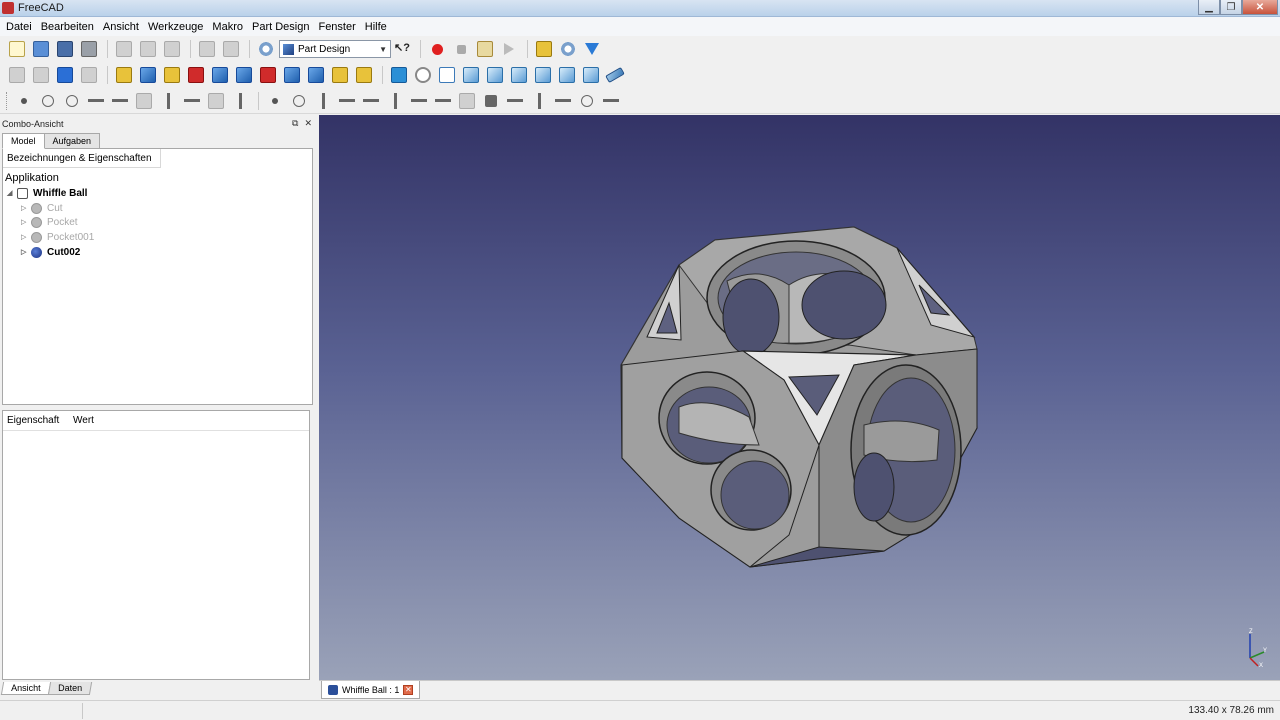 The height and width of the screenshot is (720, 1280). What do you see at coordinates (23, 141) in the screenshot?
I see `tab-model: Model` at bounding box center [23, 141].